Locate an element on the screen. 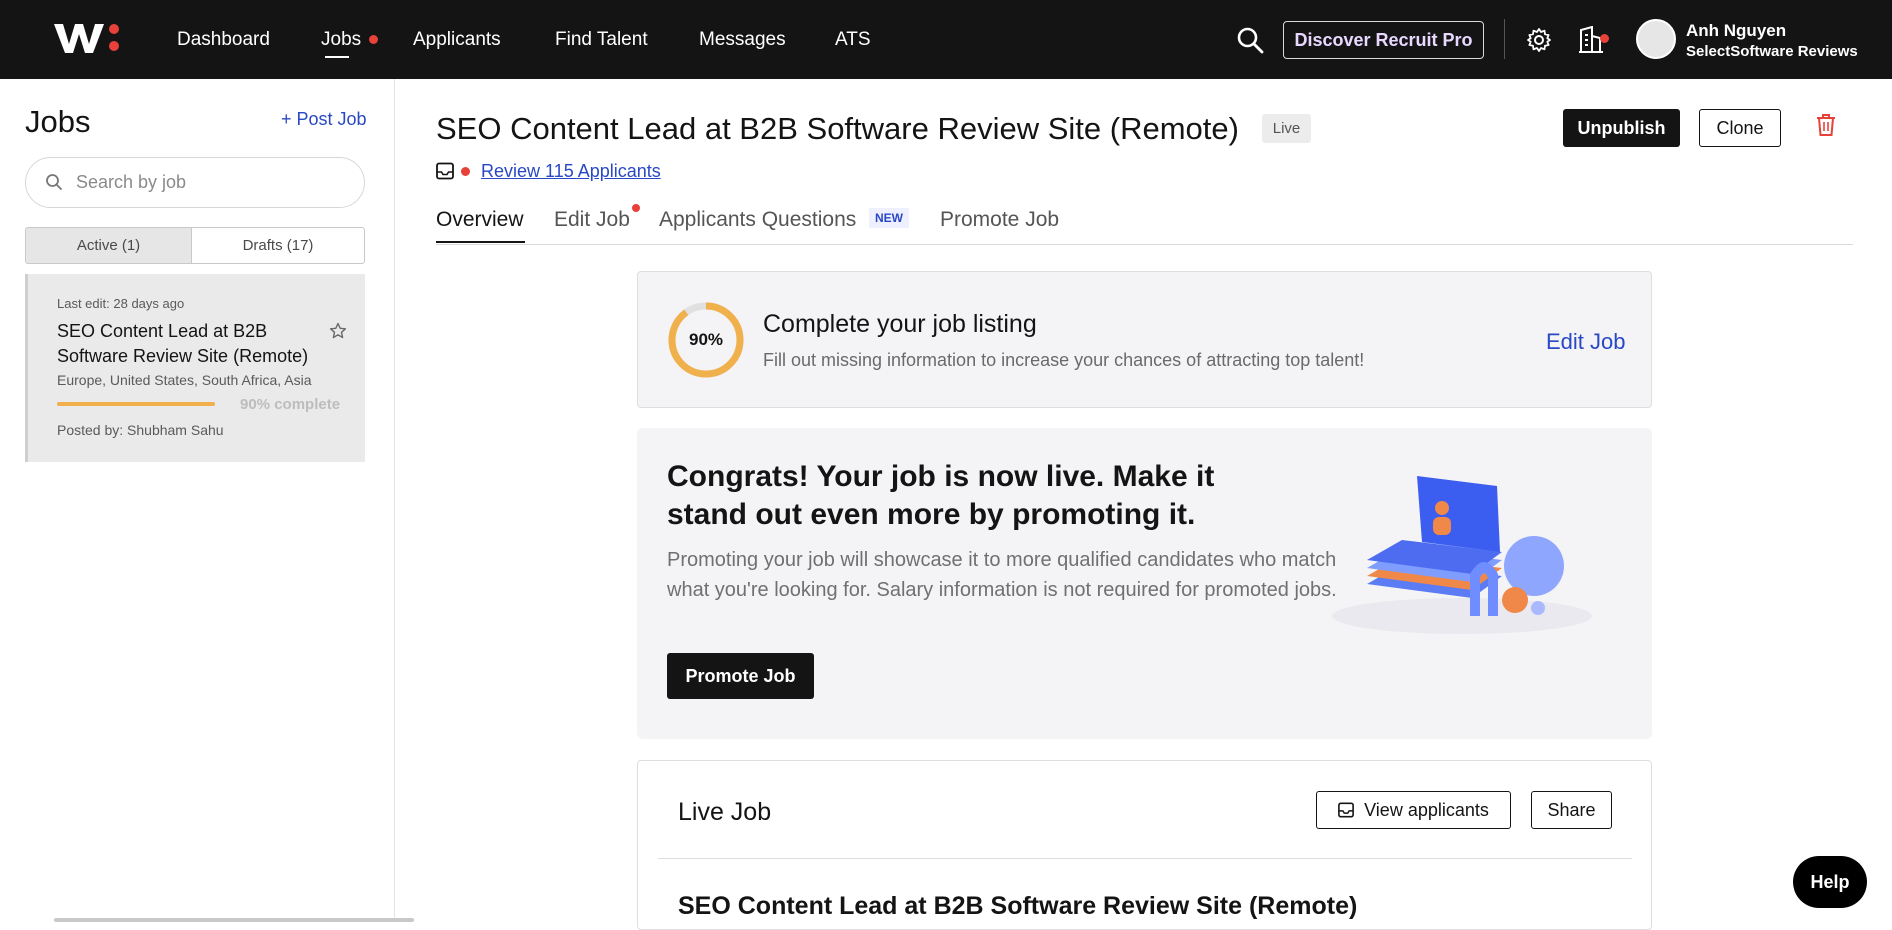 The width and height of the screenshot is (1892, 930). live-card-divider is located at coordinates (1145, 858).